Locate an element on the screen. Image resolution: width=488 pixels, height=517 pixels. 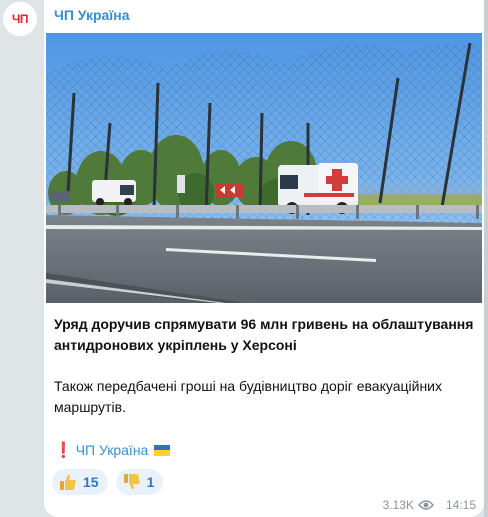
reaction-thumbs-down-count: 1 is located at coordinates (150, 482).